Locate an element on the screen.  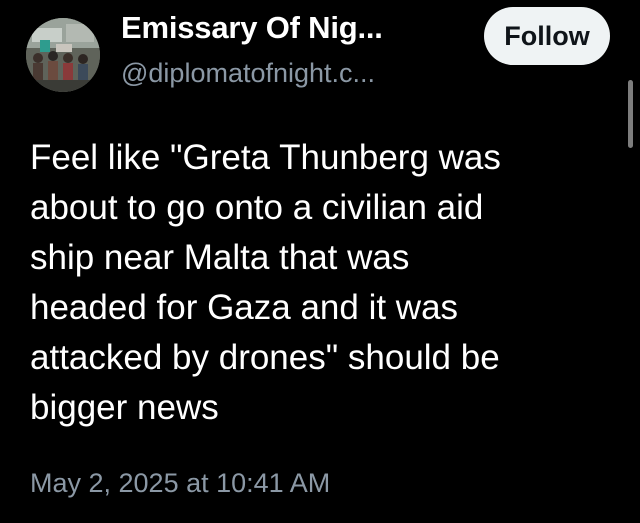
scrollbar-thumb is located at coordinates (630, 114).